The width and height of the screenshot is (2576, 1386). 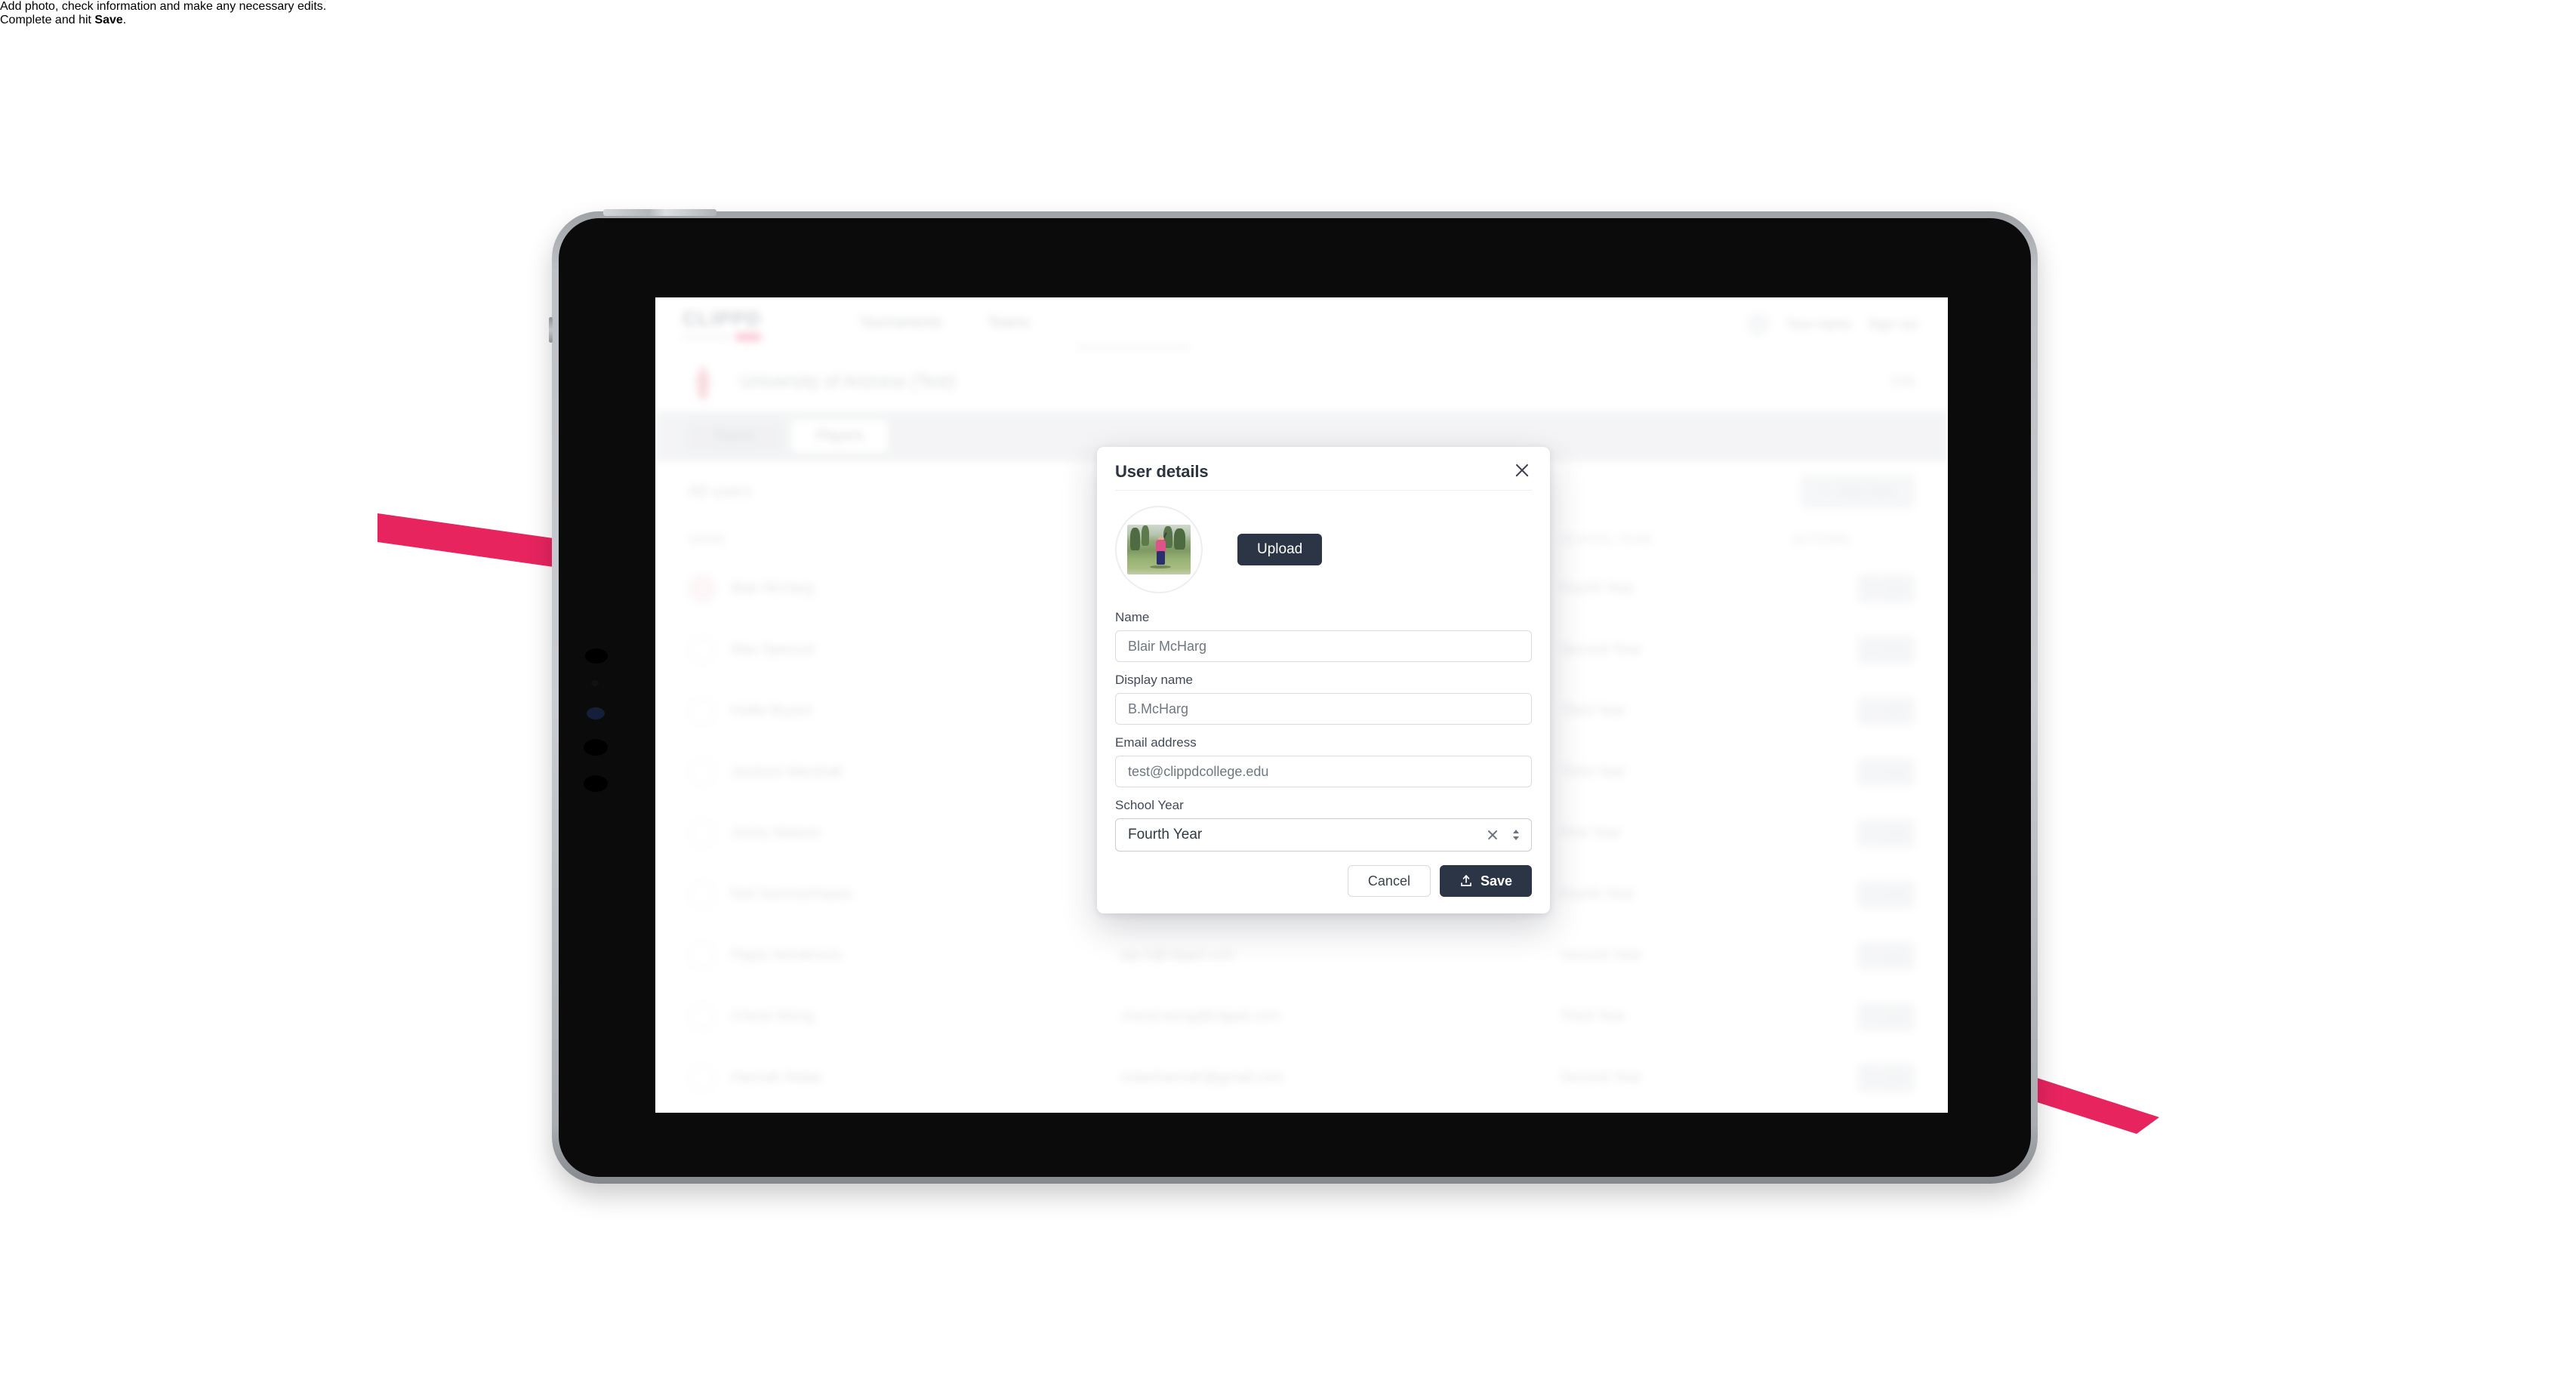 What do you see at coordinates (1522, 470) in the screenshot?
I see `close-icon` at bounding box center [1522, 470].